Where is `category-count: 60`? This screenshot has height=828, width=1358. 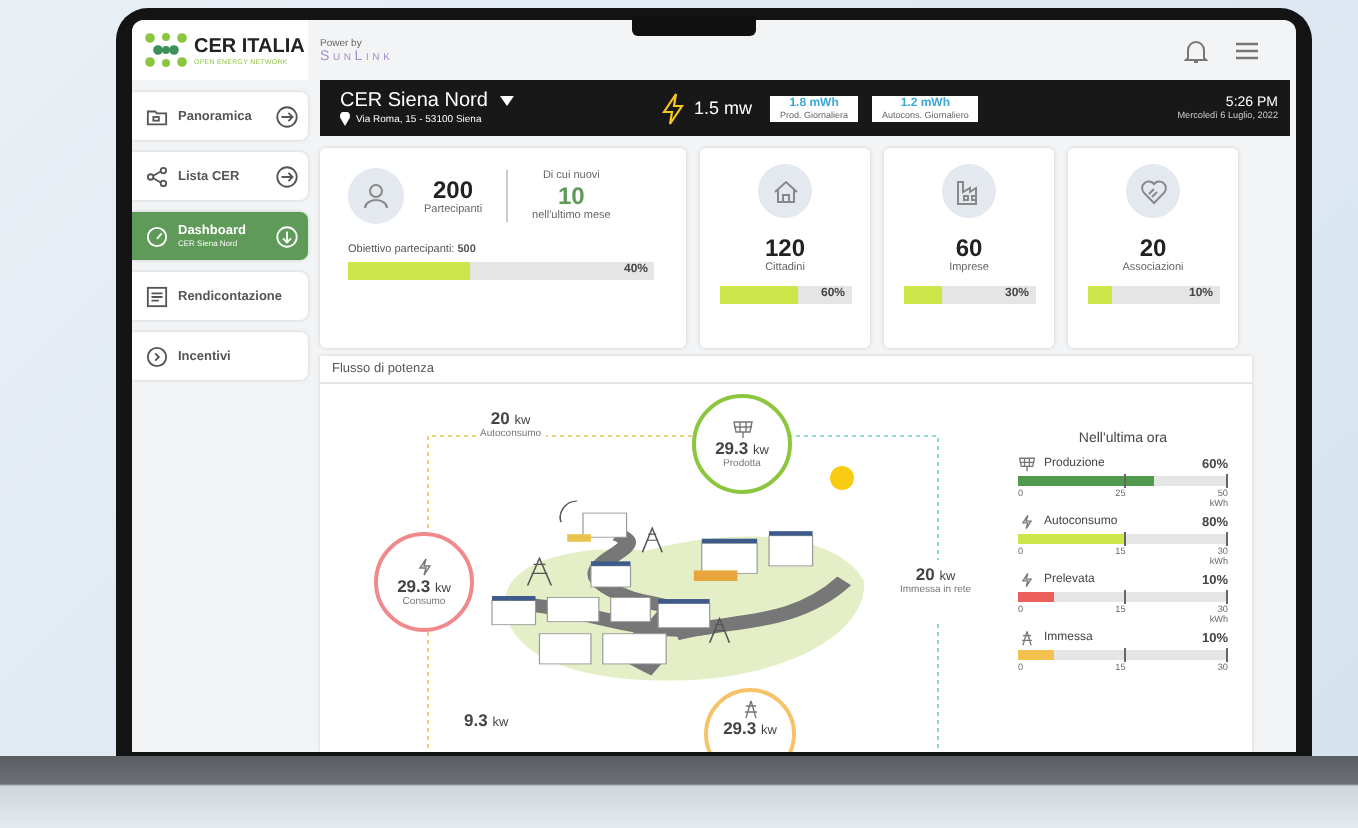
category-count: 60 is located at coordinates (969, 248).